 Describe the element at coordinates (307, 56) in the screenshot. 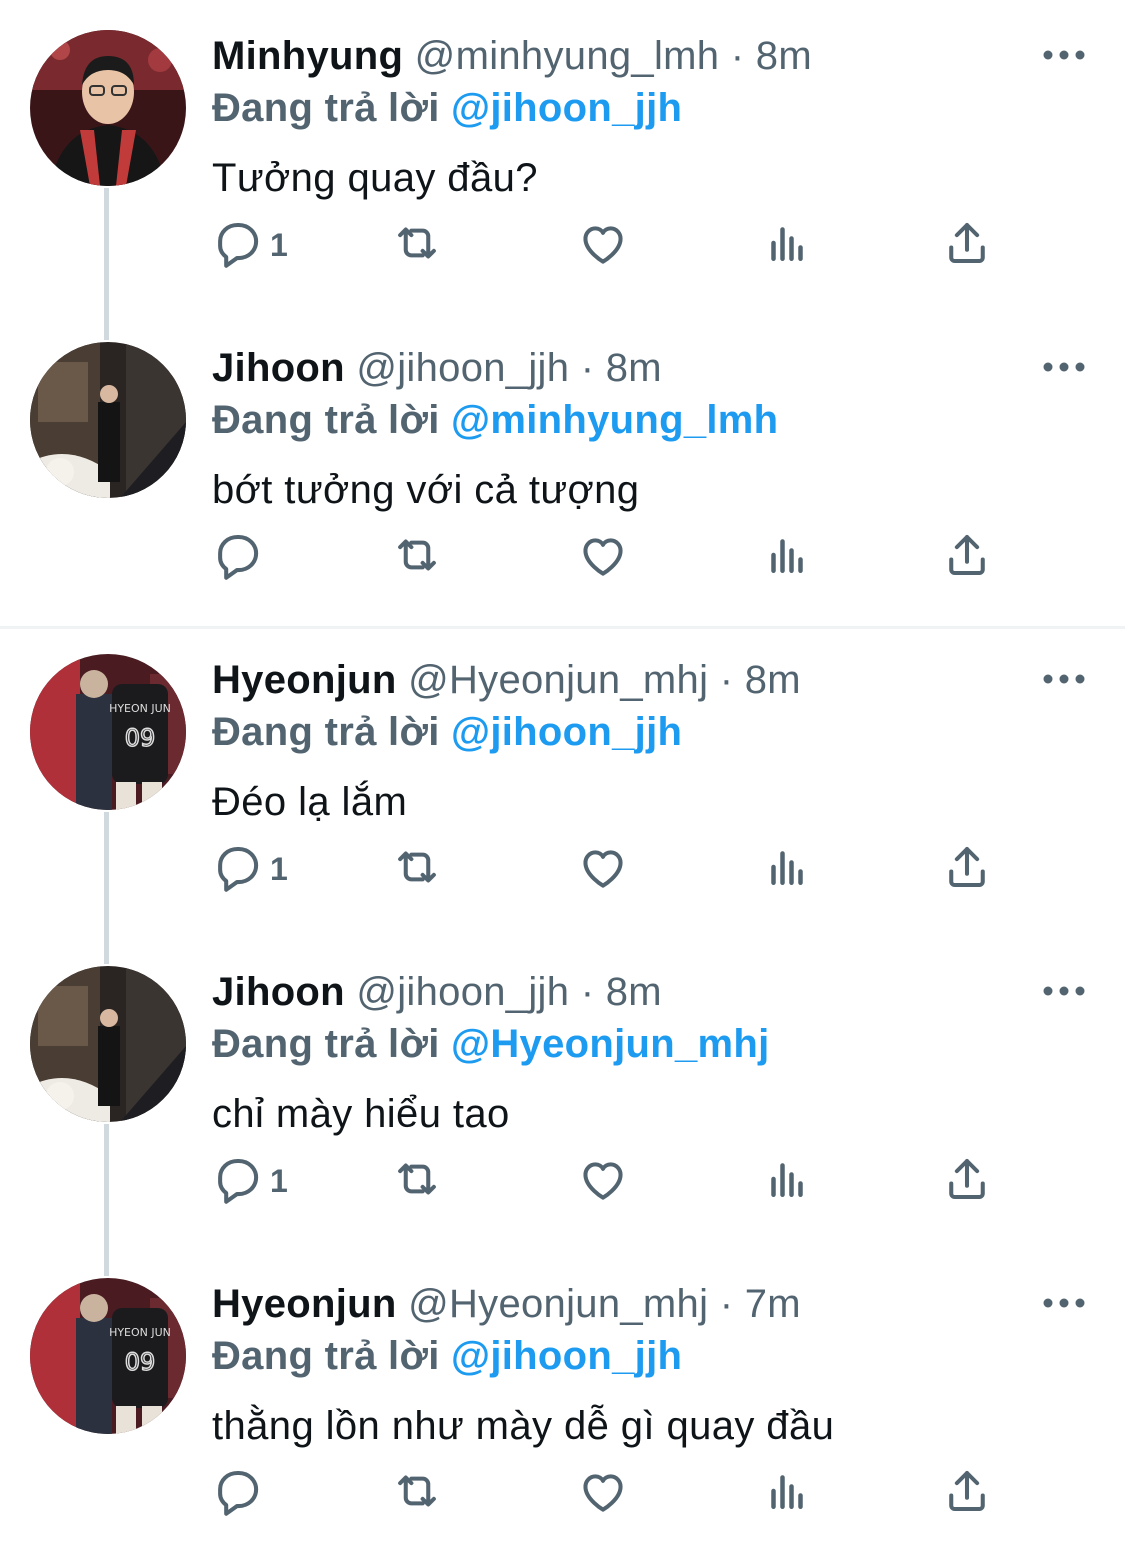

I see `display-name: Minhyung` at that location.